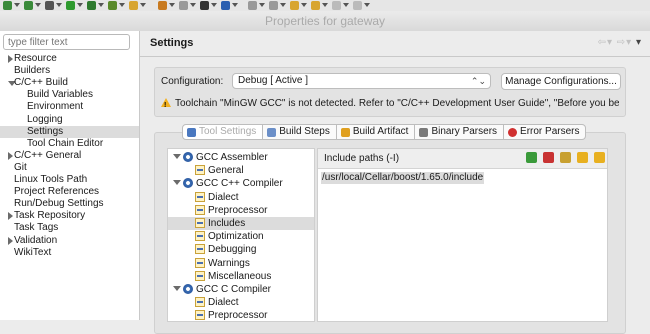  Describe the element at coordinates (36, 240) in the screenshot. I see `sidebar-item-label: Validation` at that location.